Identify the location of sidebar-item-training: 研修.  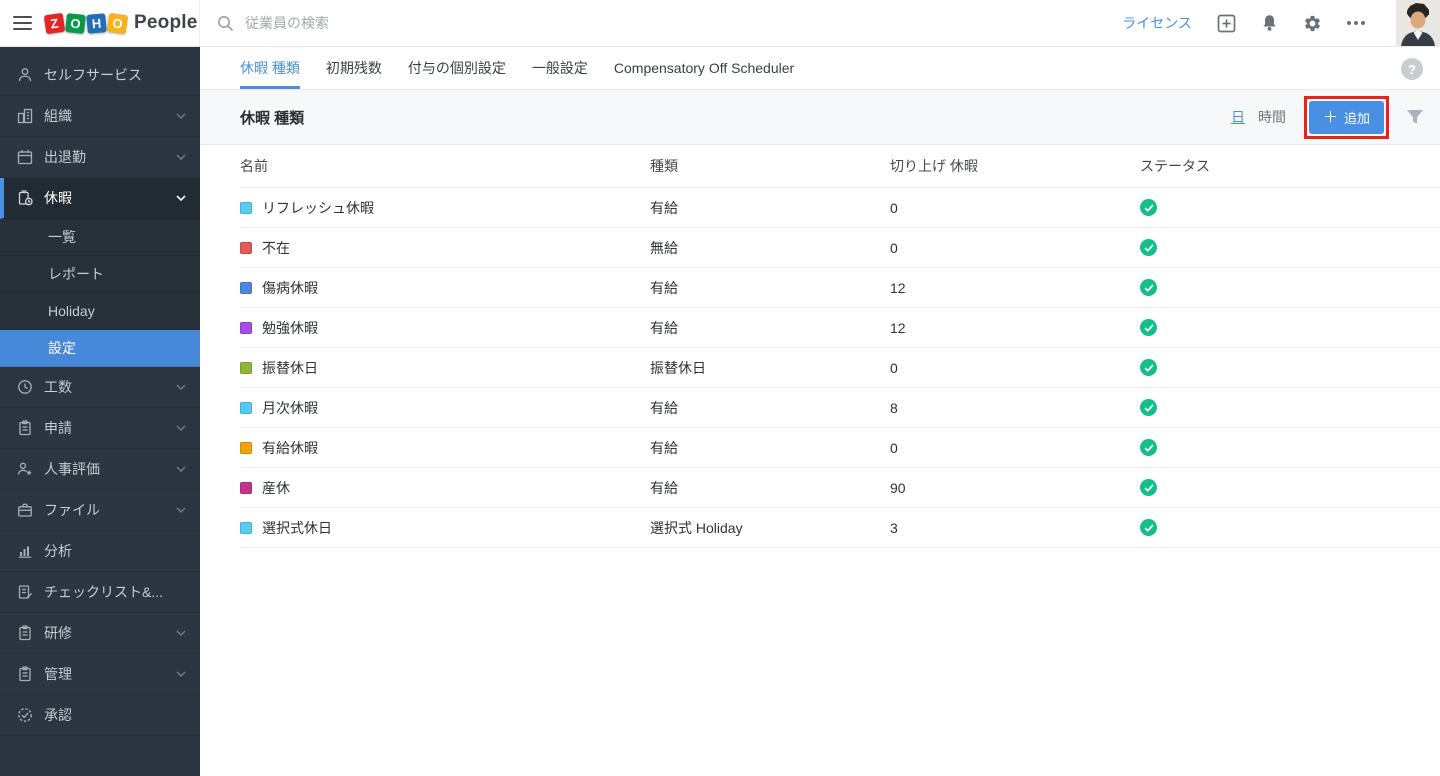
(100, 633).